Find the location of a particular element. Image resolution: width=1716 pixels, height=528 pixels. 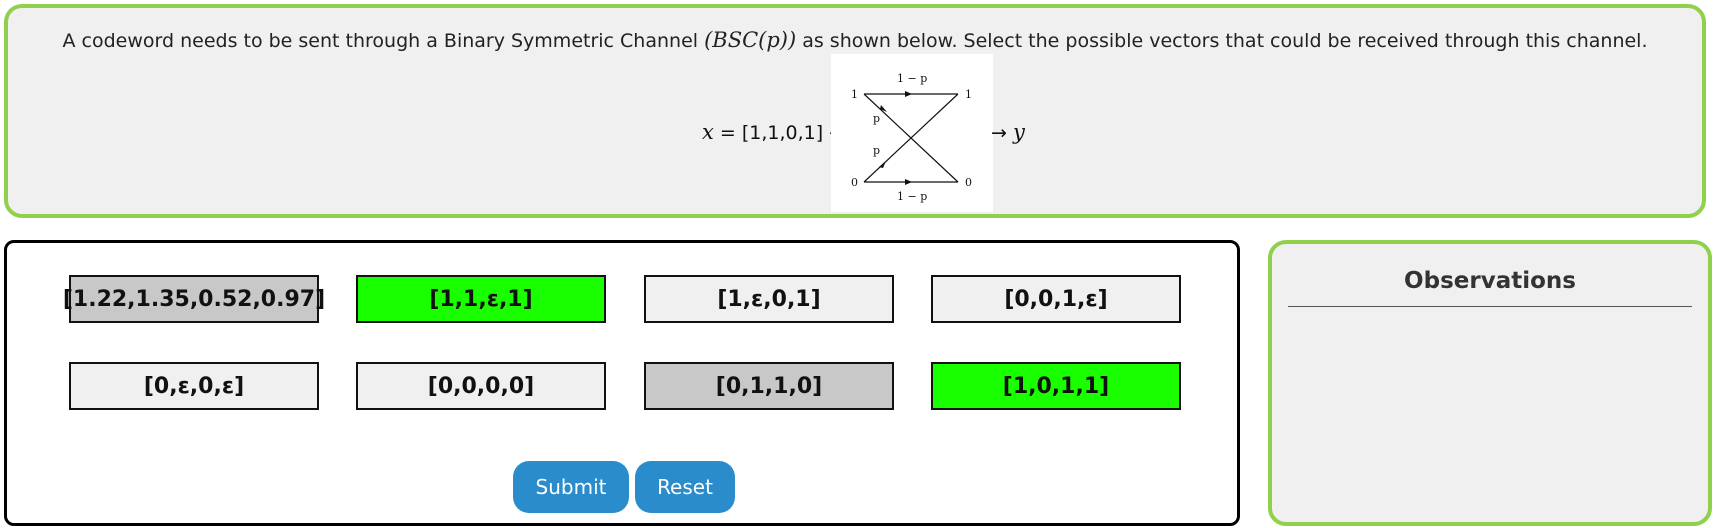

formula-x-var: x is located at coordinates (708, 132).